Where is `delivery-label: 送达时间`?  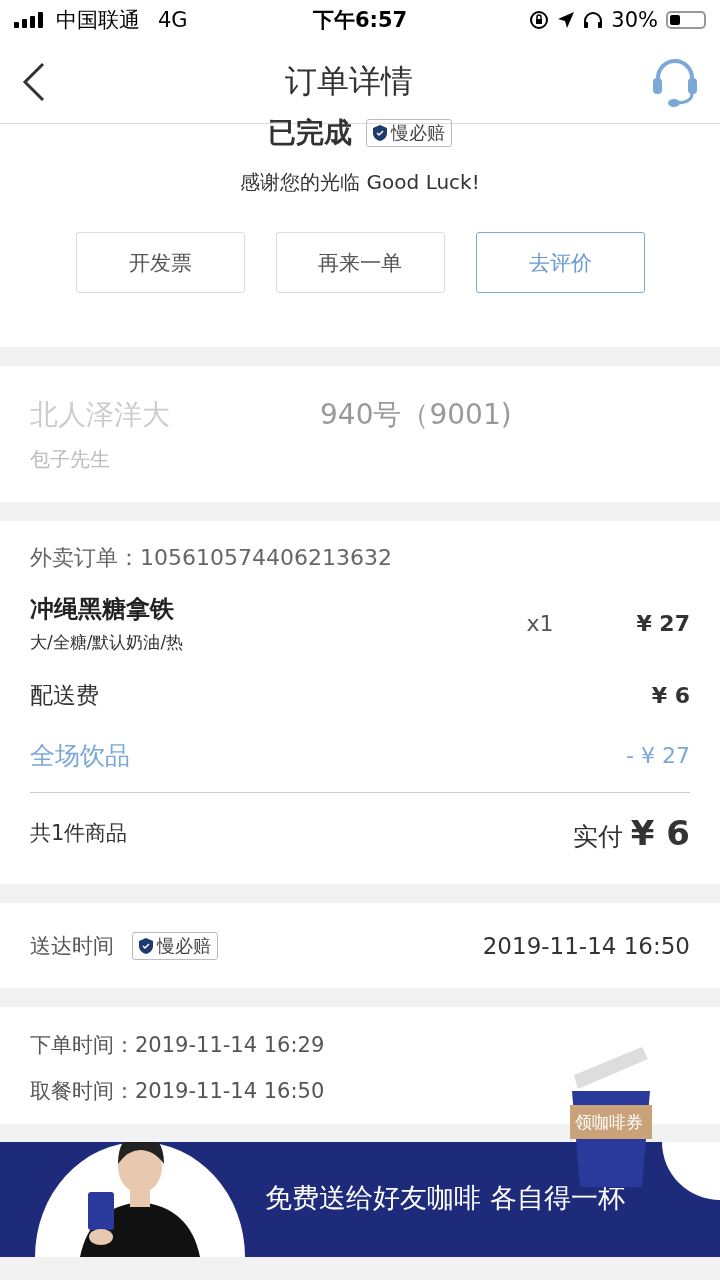
delivery-label: 送达时间 is located at coordinates (72, 946).